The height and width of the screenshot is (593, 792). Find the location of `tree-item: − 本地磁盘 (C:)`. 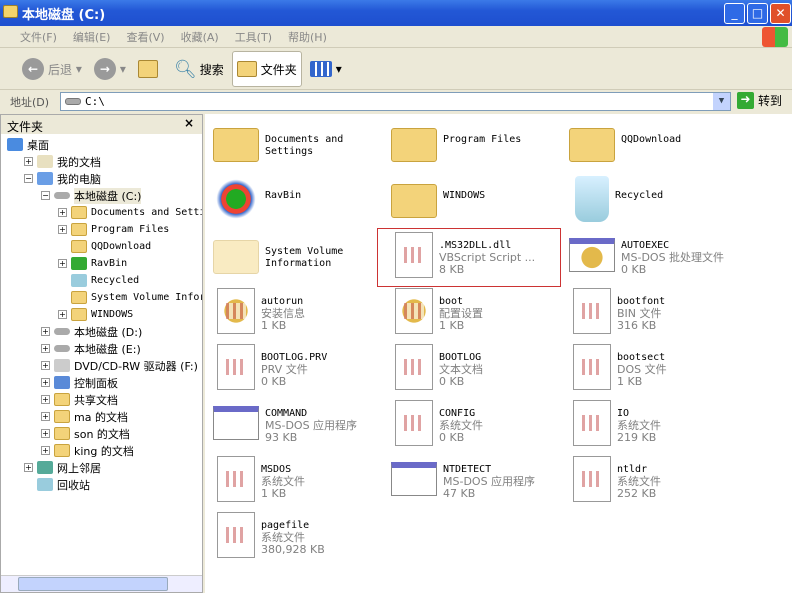

tree-item: − 本地磁盘 (C:) is located at coordinates (91, 195).